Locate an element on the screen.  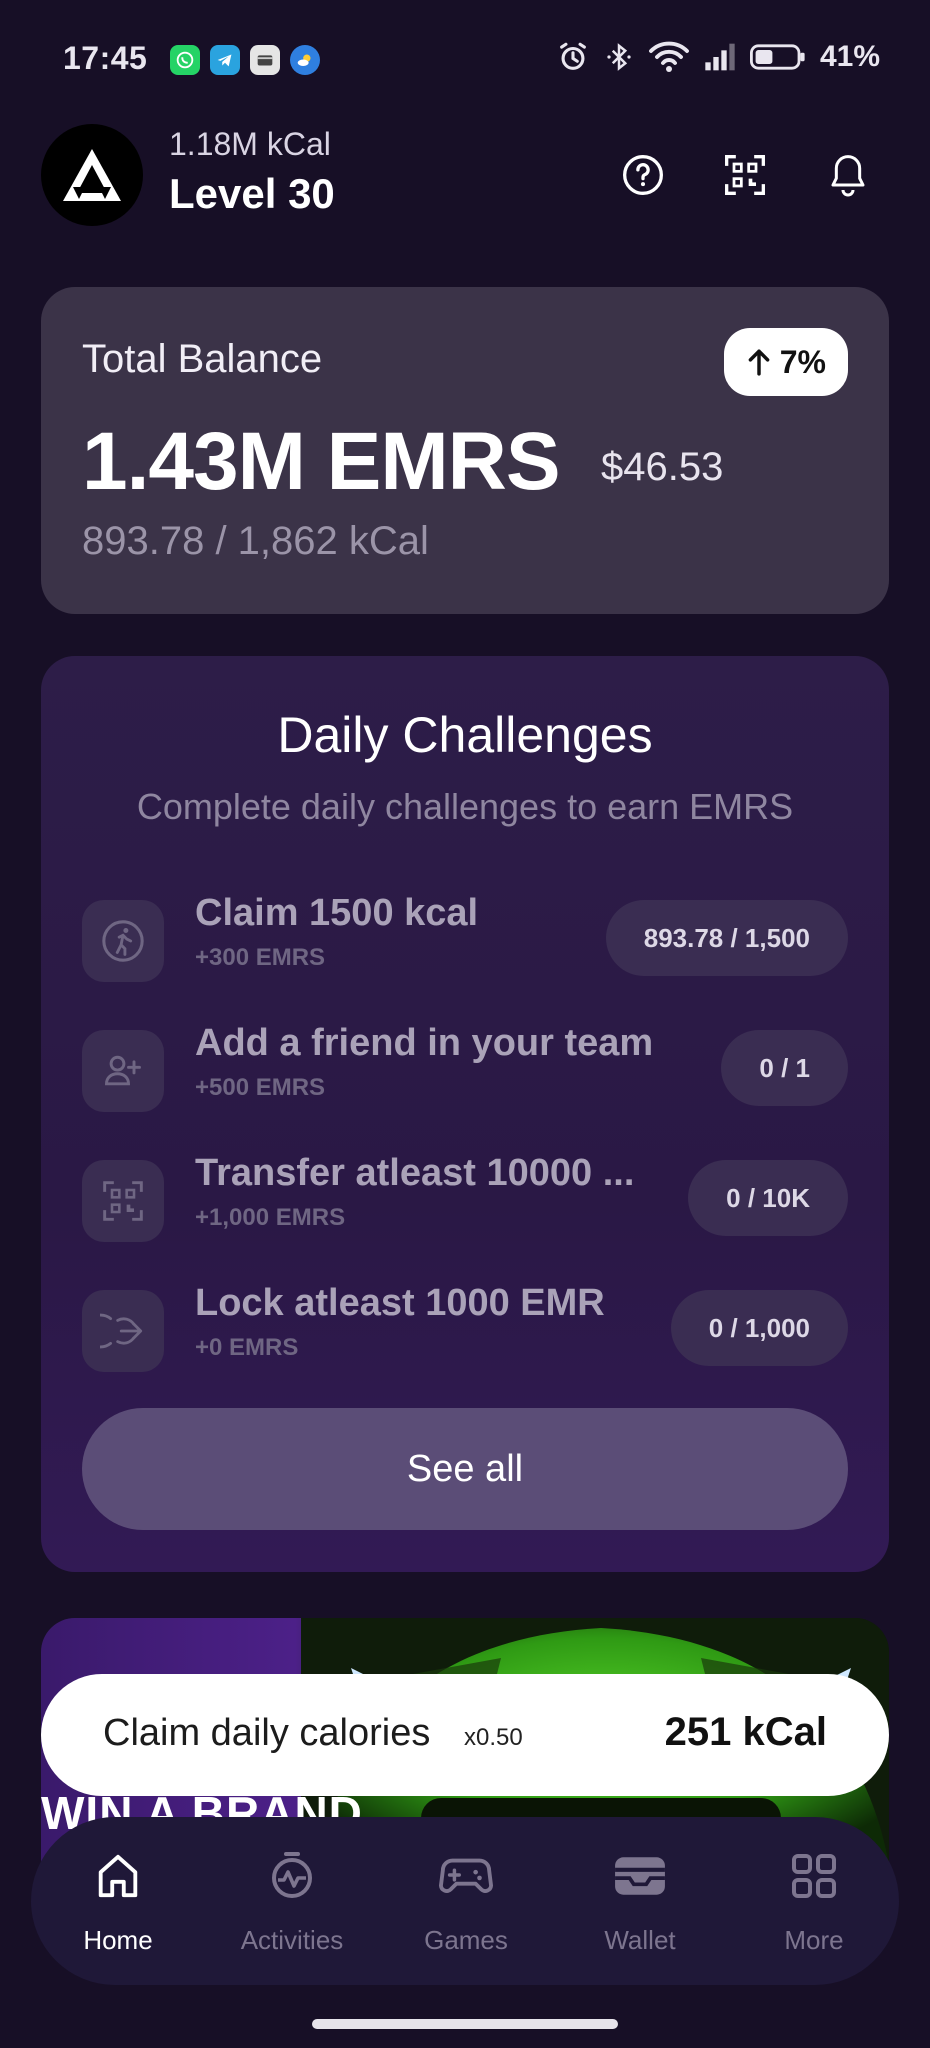
bottom-nav: Home Activities Games Wallet More is located at coordinates (465, 1901).